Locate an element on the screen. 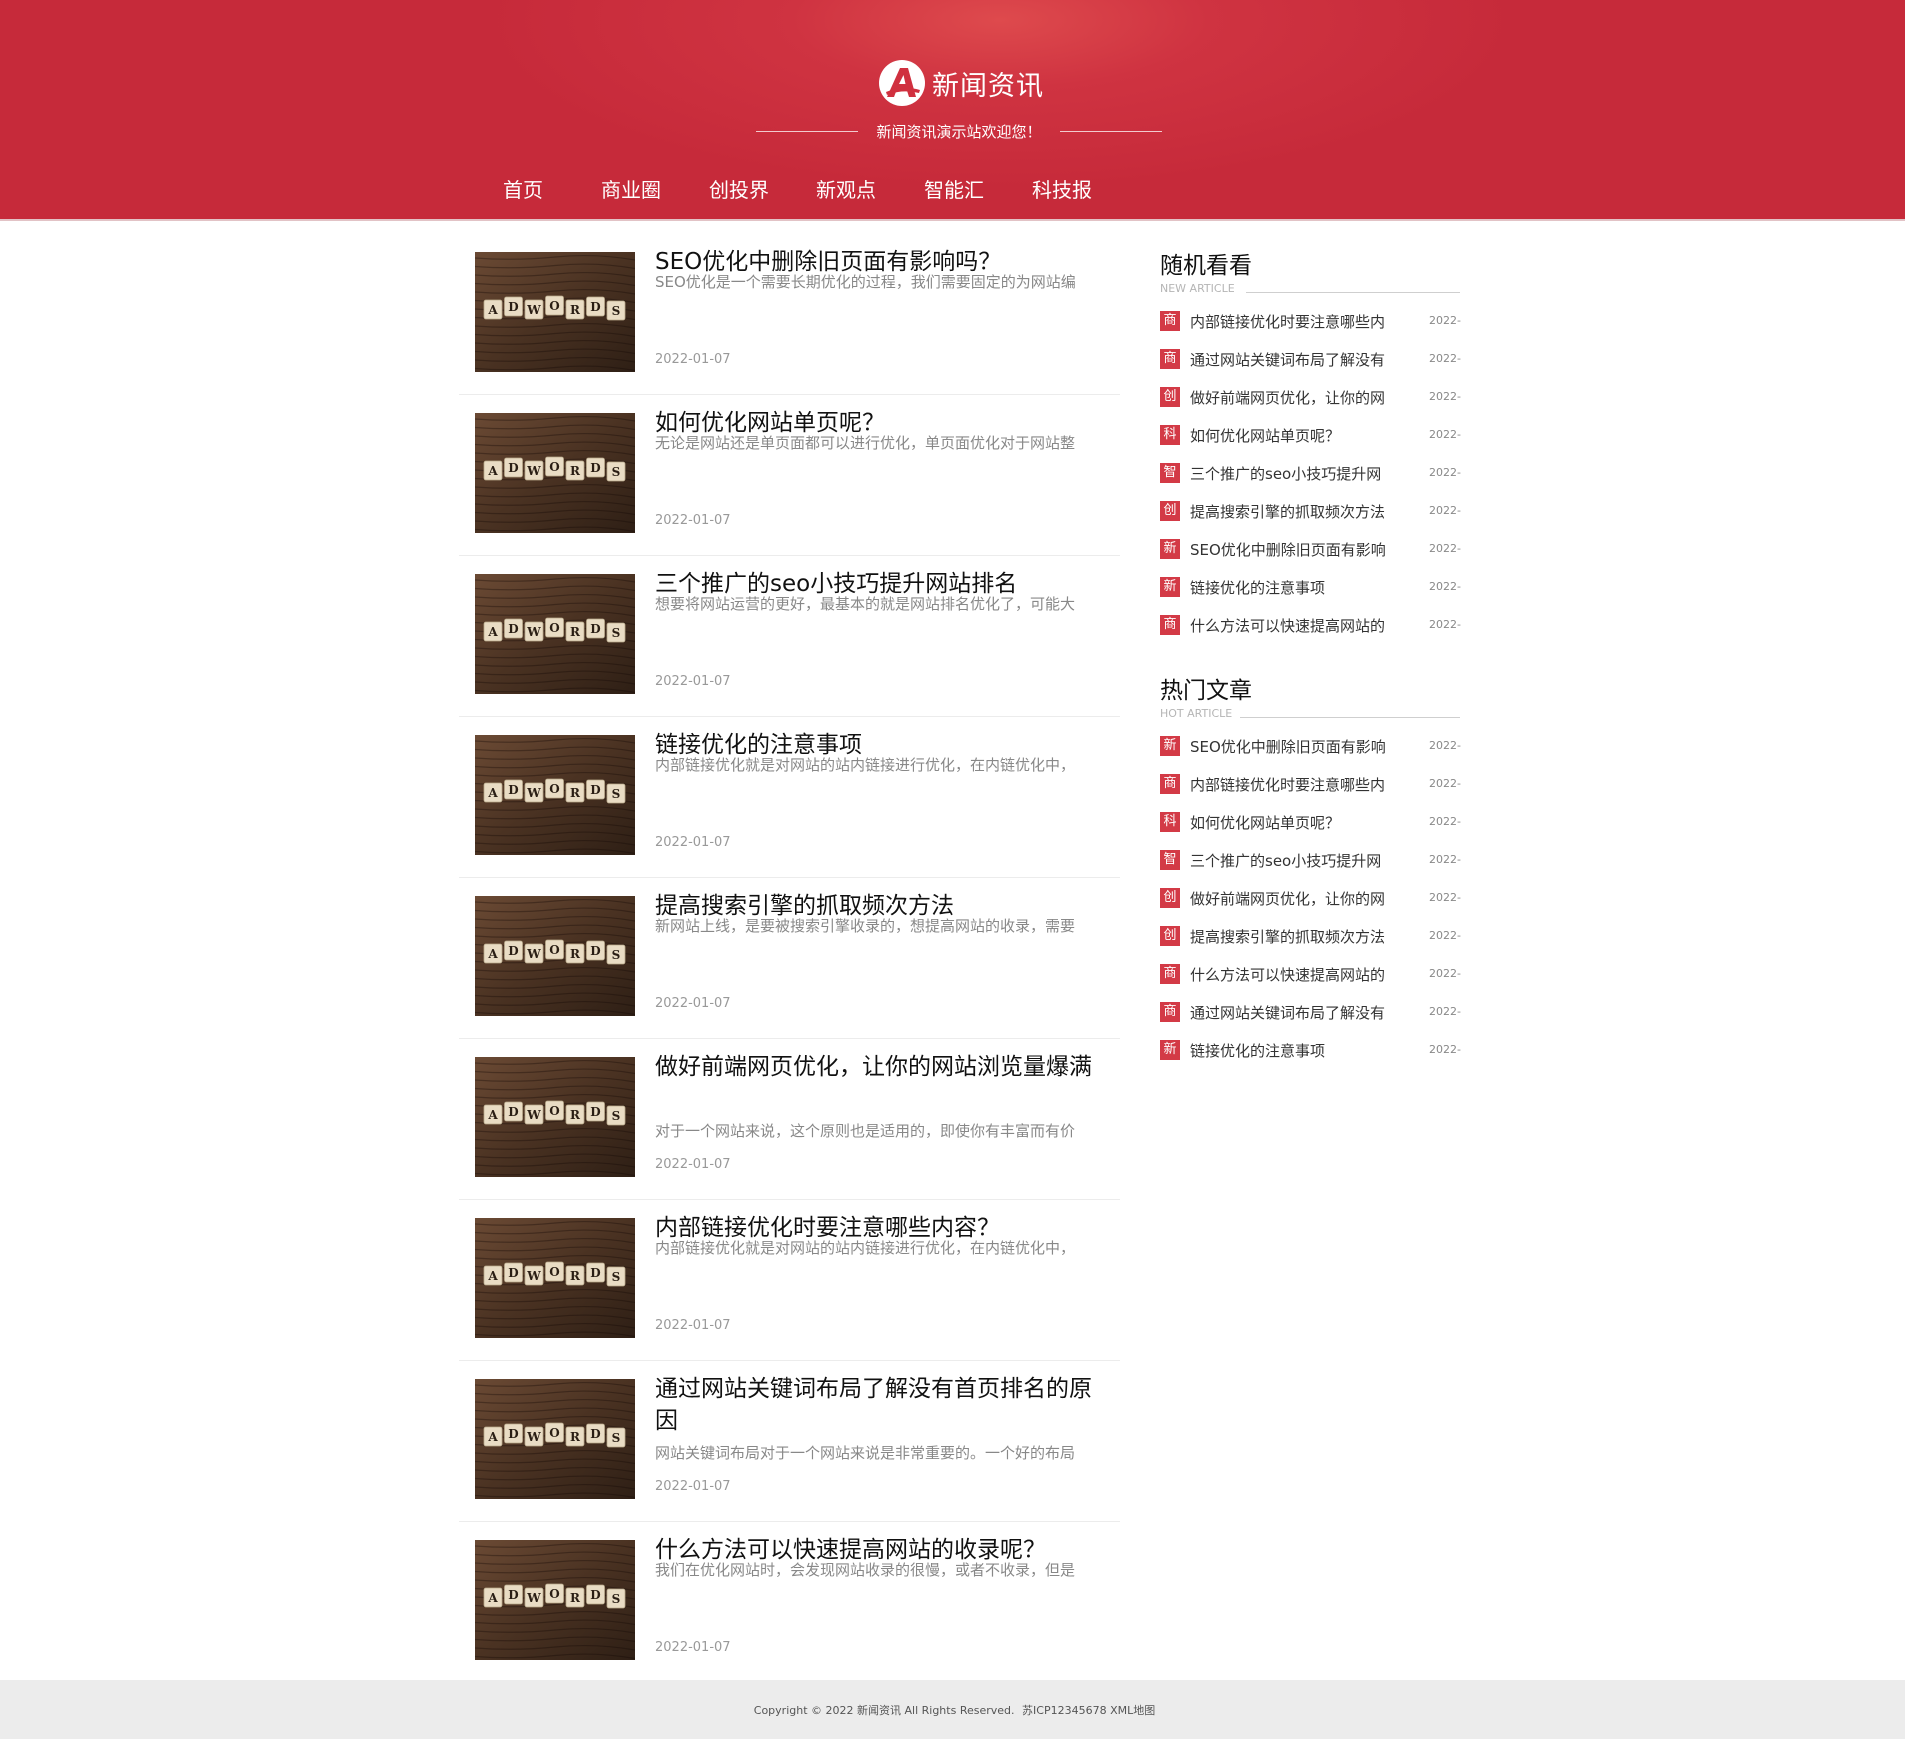 The width and height of the screenshot is (1905, 1739). nav-item-viewpoint: 新观点 is located at coordinates (846, 188).